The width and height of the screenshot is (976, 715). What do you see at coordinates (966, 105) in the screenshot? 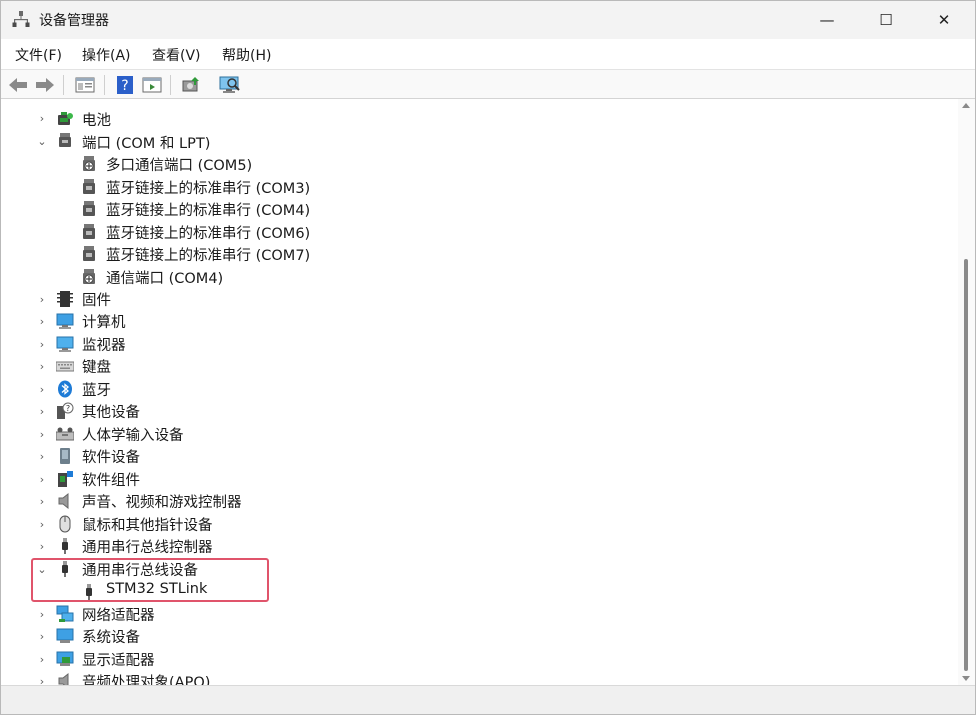
I see `scroll-up-icon` at bounding box center [966, 105].